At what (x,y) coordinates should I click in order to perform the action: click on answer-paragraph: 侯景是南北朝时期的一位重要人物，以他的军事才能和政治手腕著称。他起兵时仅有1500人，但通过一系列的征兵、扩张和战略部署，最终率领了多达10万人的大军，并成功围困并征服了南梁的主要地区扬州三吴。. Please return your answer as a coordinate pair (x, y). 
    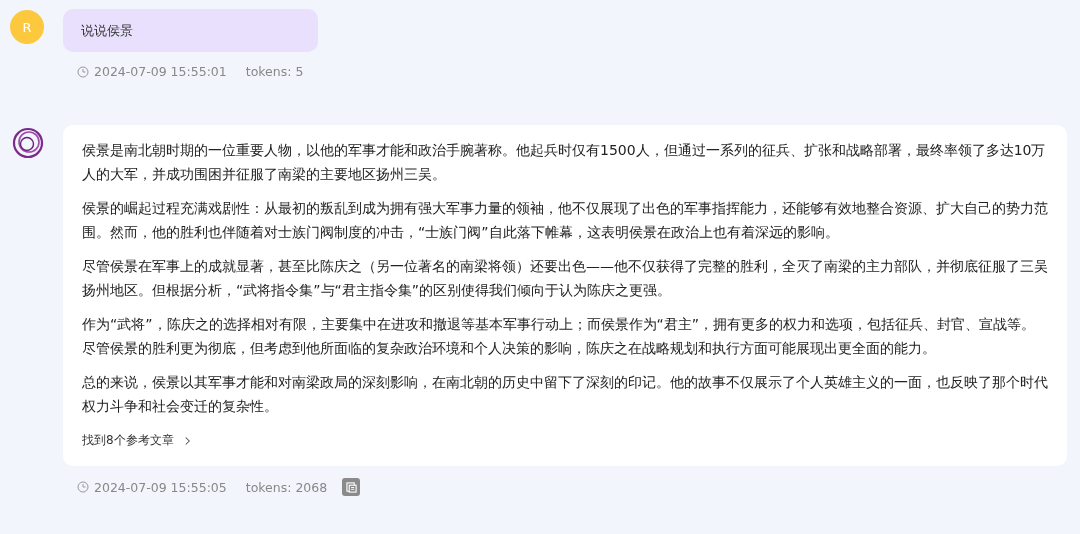
    Looking at the image, I should click on (564, 162).